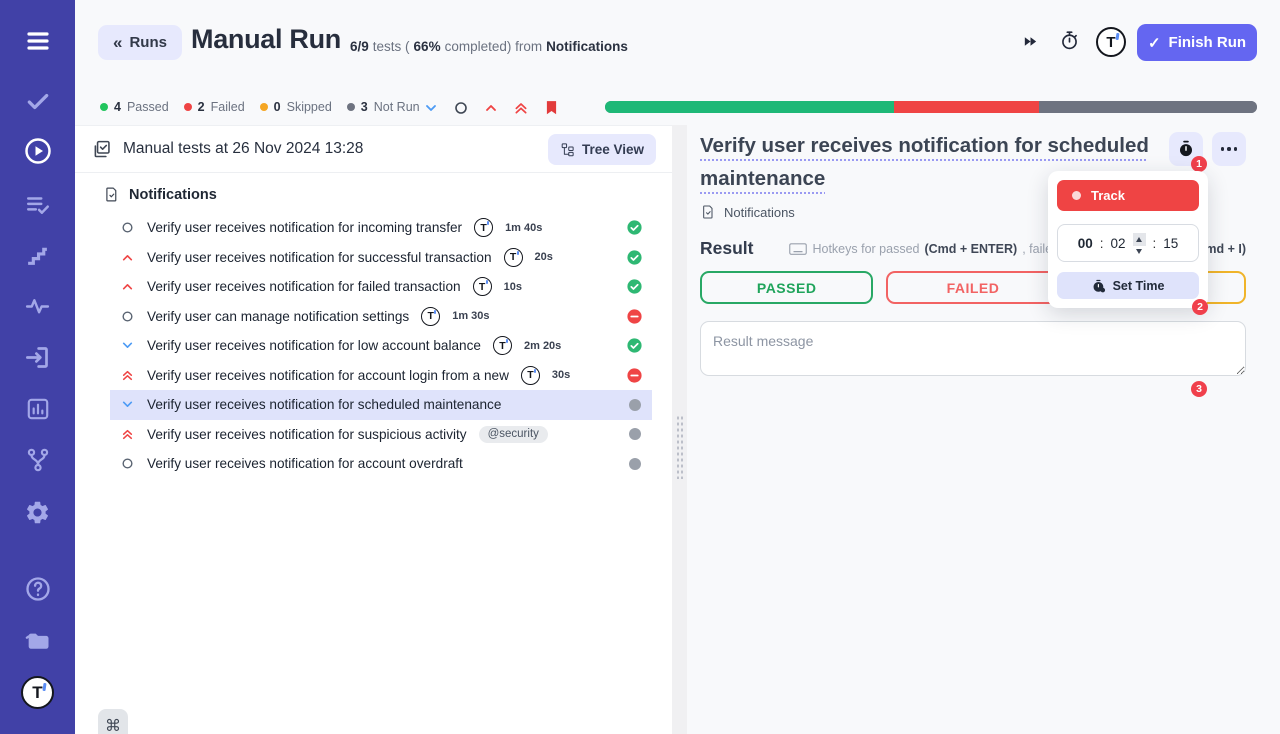  I want to click on steps-icon, so click(37, 255).